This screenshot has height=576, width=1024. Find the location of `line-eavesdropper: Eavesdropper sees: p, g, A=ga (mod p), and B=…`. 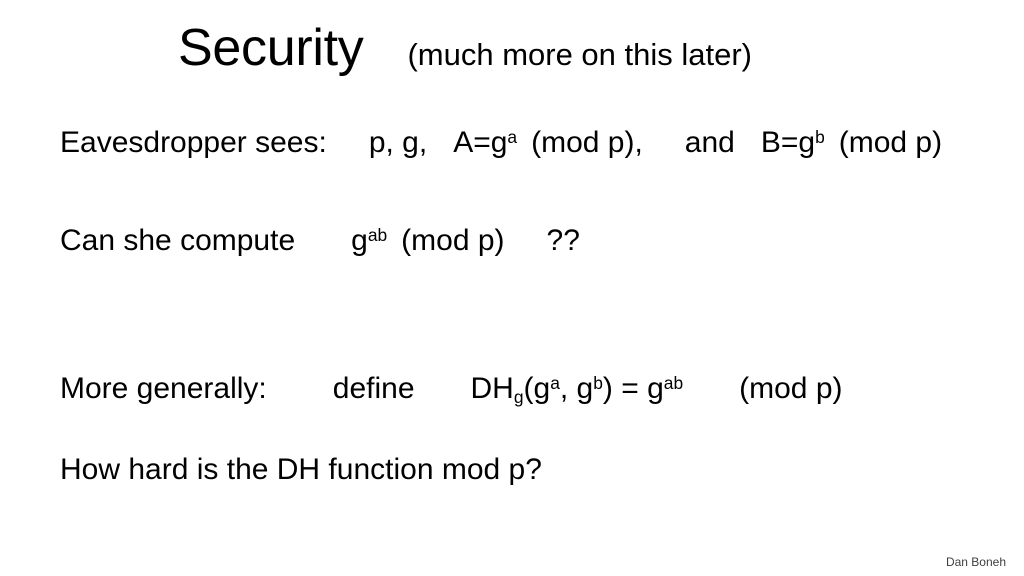

line-eavesdropper: Eavesdropper sees: p, g, A=ga (mod p), and B=… is located at coordinates (501, 143).